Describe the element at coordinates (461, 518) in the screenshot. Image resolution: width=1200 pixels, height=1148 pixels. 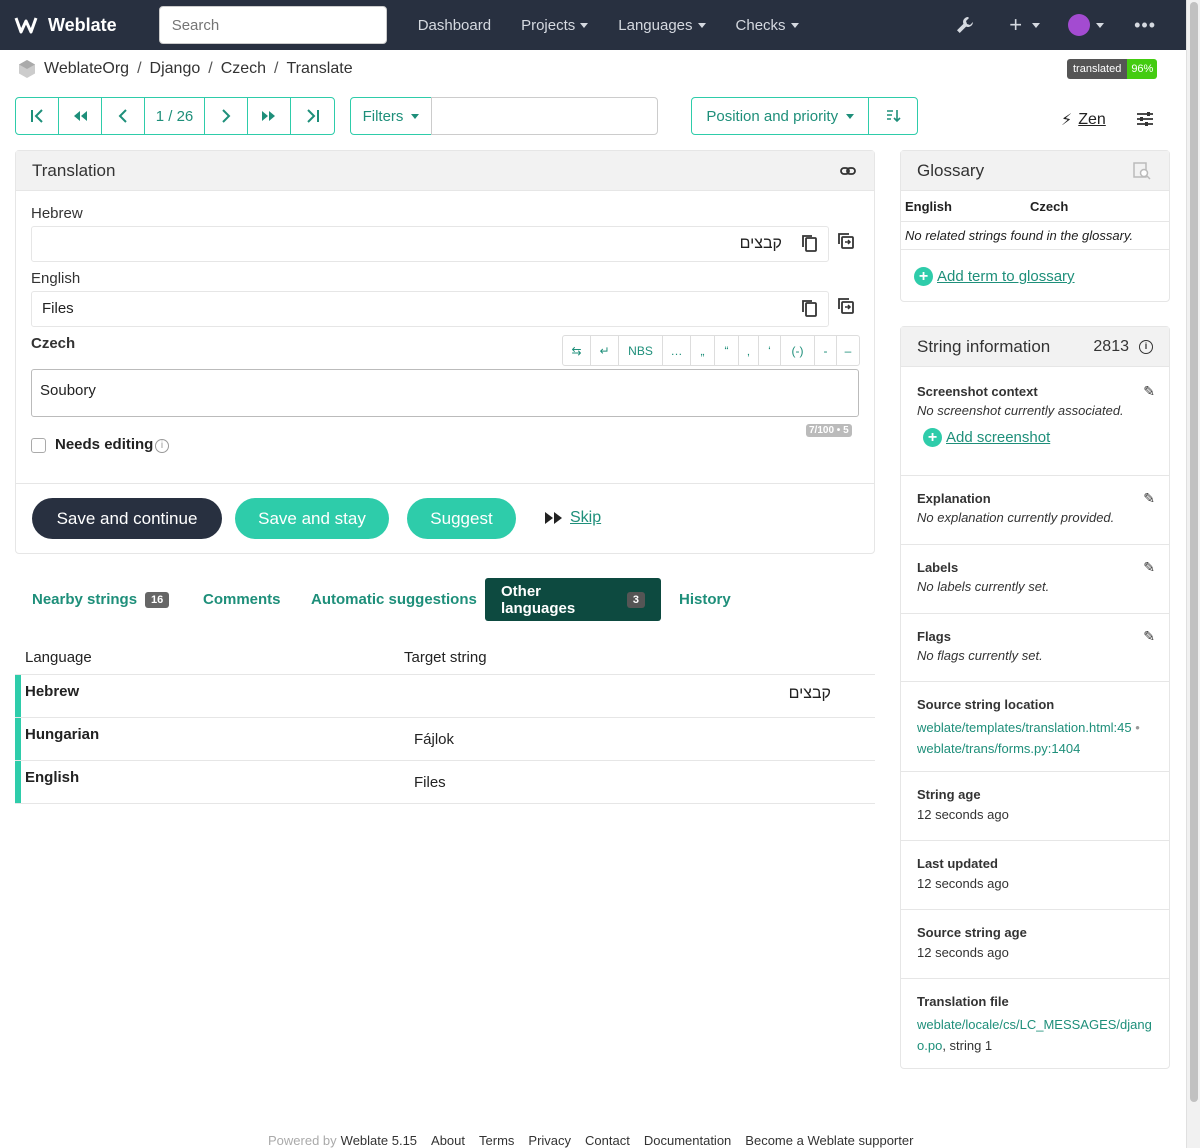
I see `suggest-button: Suggest` at that location.